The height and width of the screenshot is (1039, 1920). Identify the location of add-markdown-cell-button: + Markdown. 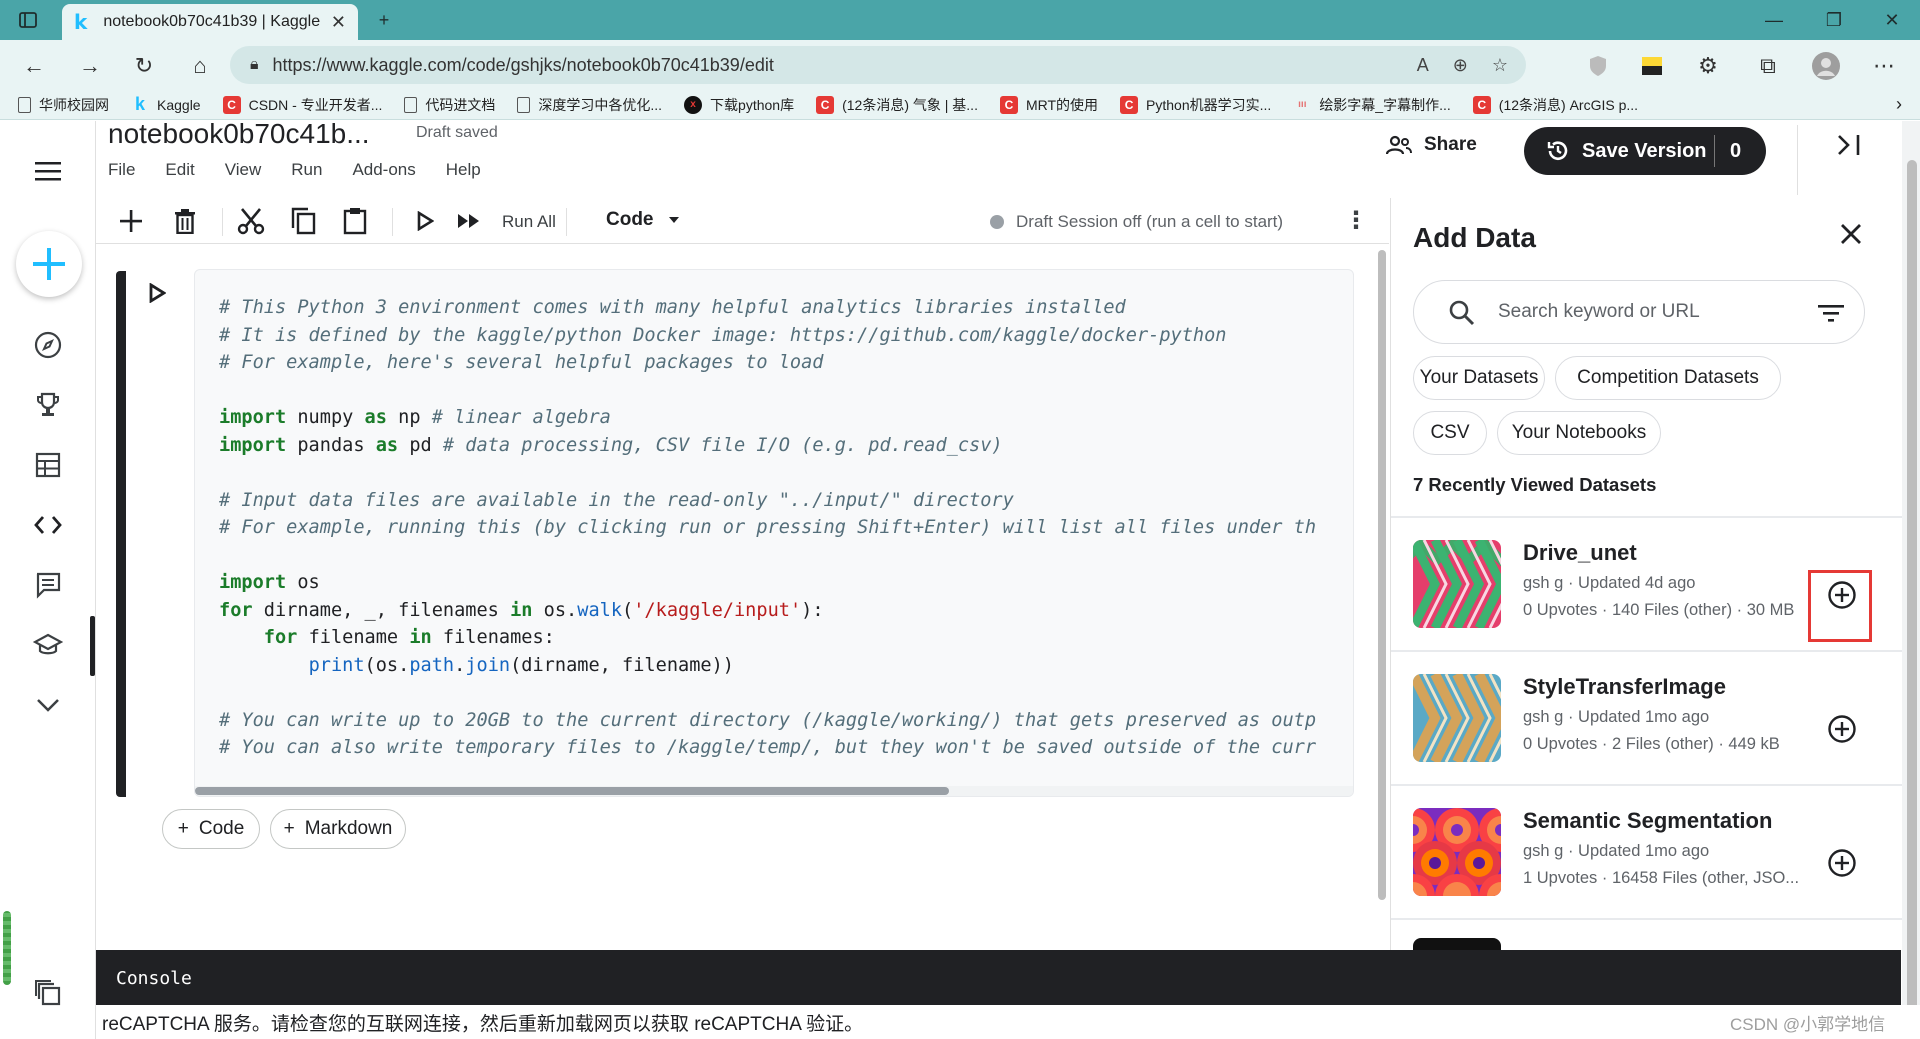
(338, 829).